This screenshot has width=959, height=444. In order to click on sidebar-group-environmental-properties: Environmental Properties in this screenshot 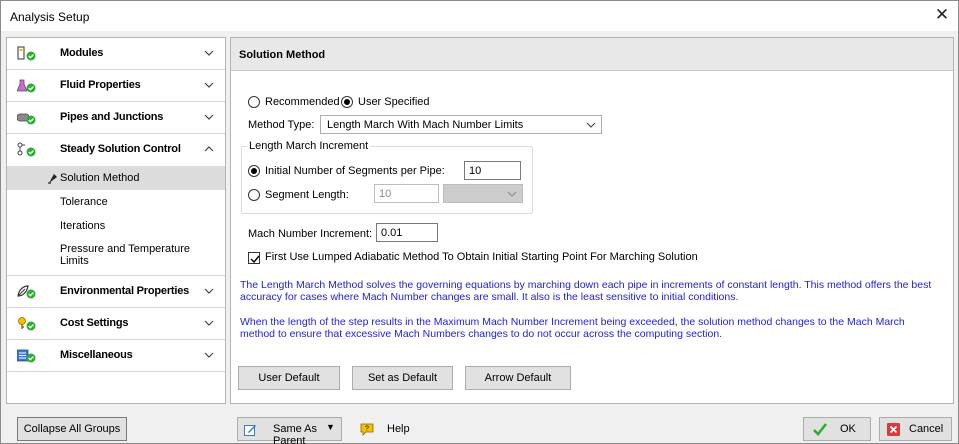, I will do `click(116, 292)`.